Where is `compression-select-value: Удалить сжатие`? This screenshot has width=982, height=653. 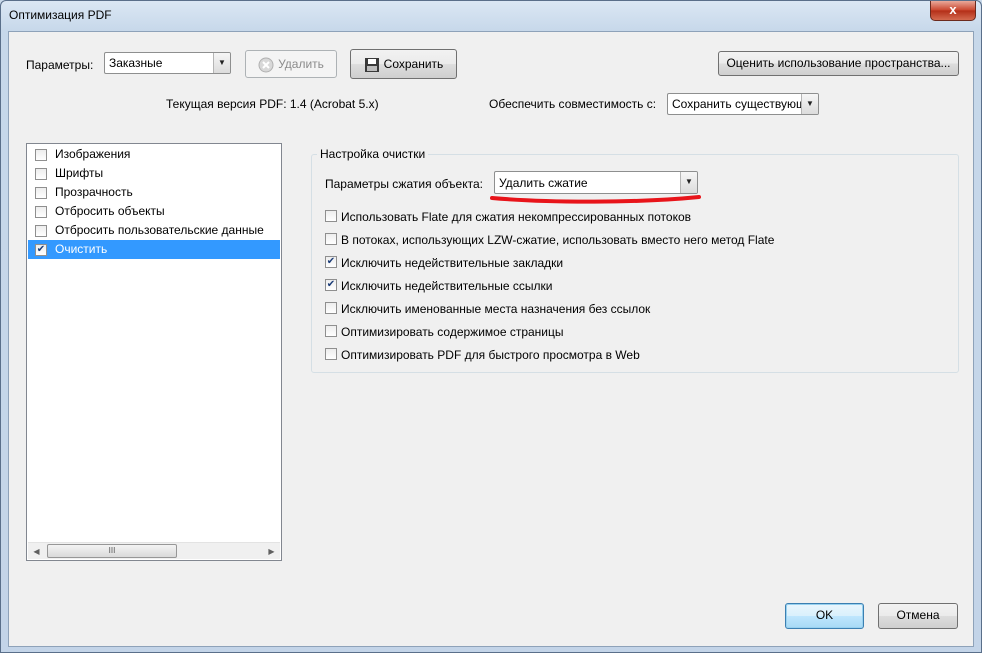
compression-select-value: Удалить сжатие is located at coordinates (543, 183).